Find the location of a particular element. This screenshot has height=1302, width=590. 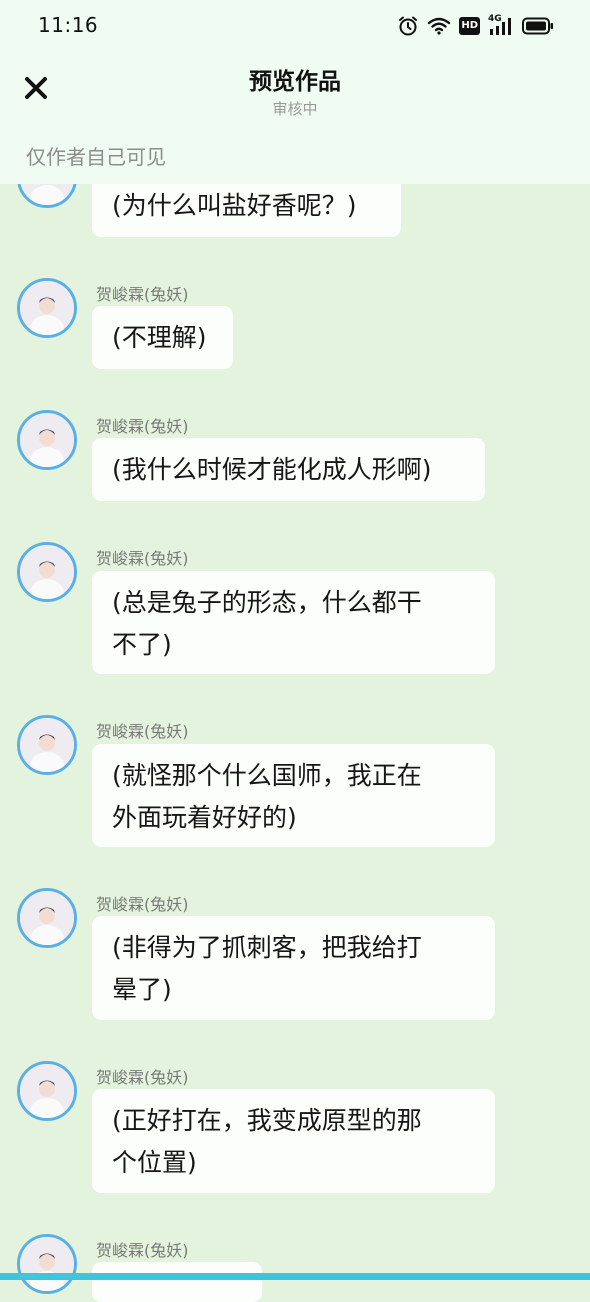

status-icons: HD 4G is located at coordinates (475, 26).